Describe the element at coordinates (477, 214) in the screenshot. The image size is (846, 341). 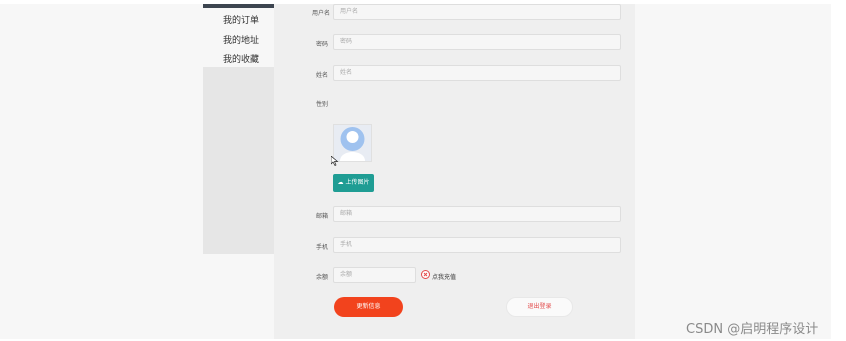
I see `email-input: 邮箱` at that location.